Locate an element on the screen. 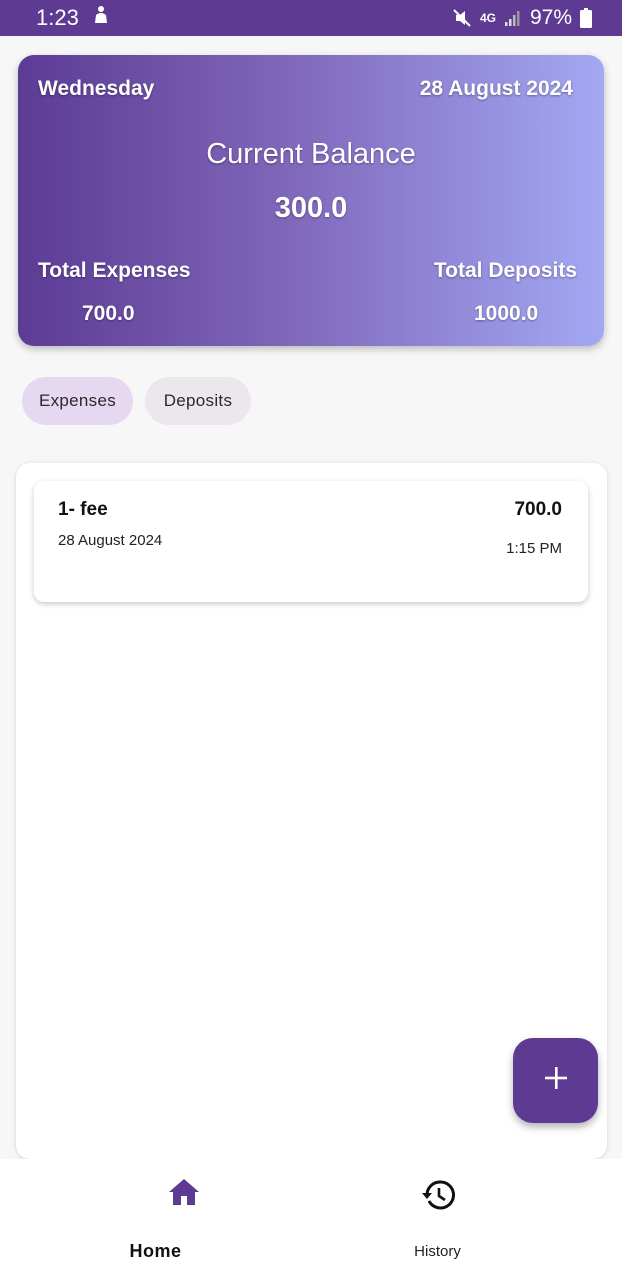 Image resolution: width=622 pixels, height=1280 pixels. date-label: 28 August 2024 is located at coordinates (496, 88).